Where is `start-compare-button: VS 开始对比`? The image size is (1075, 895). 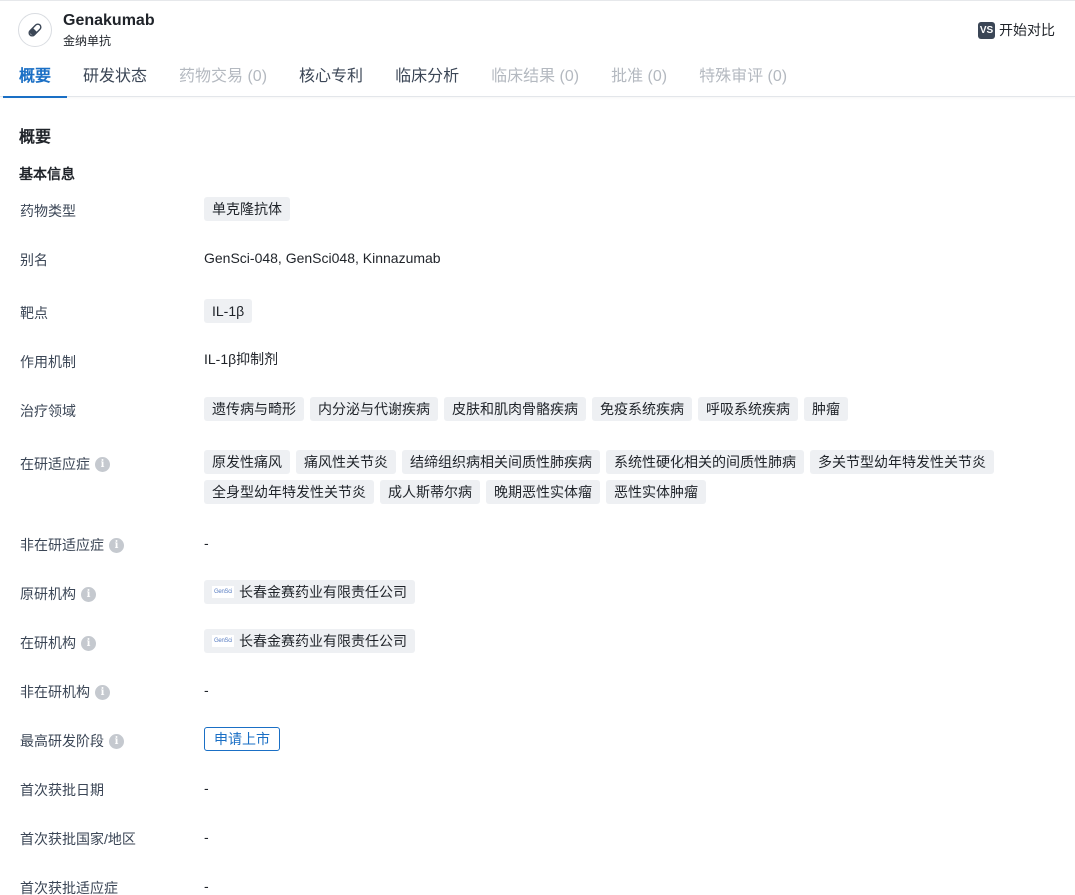
start-compare-button: VS 开始对比 is located at coordinates (1016, 30).